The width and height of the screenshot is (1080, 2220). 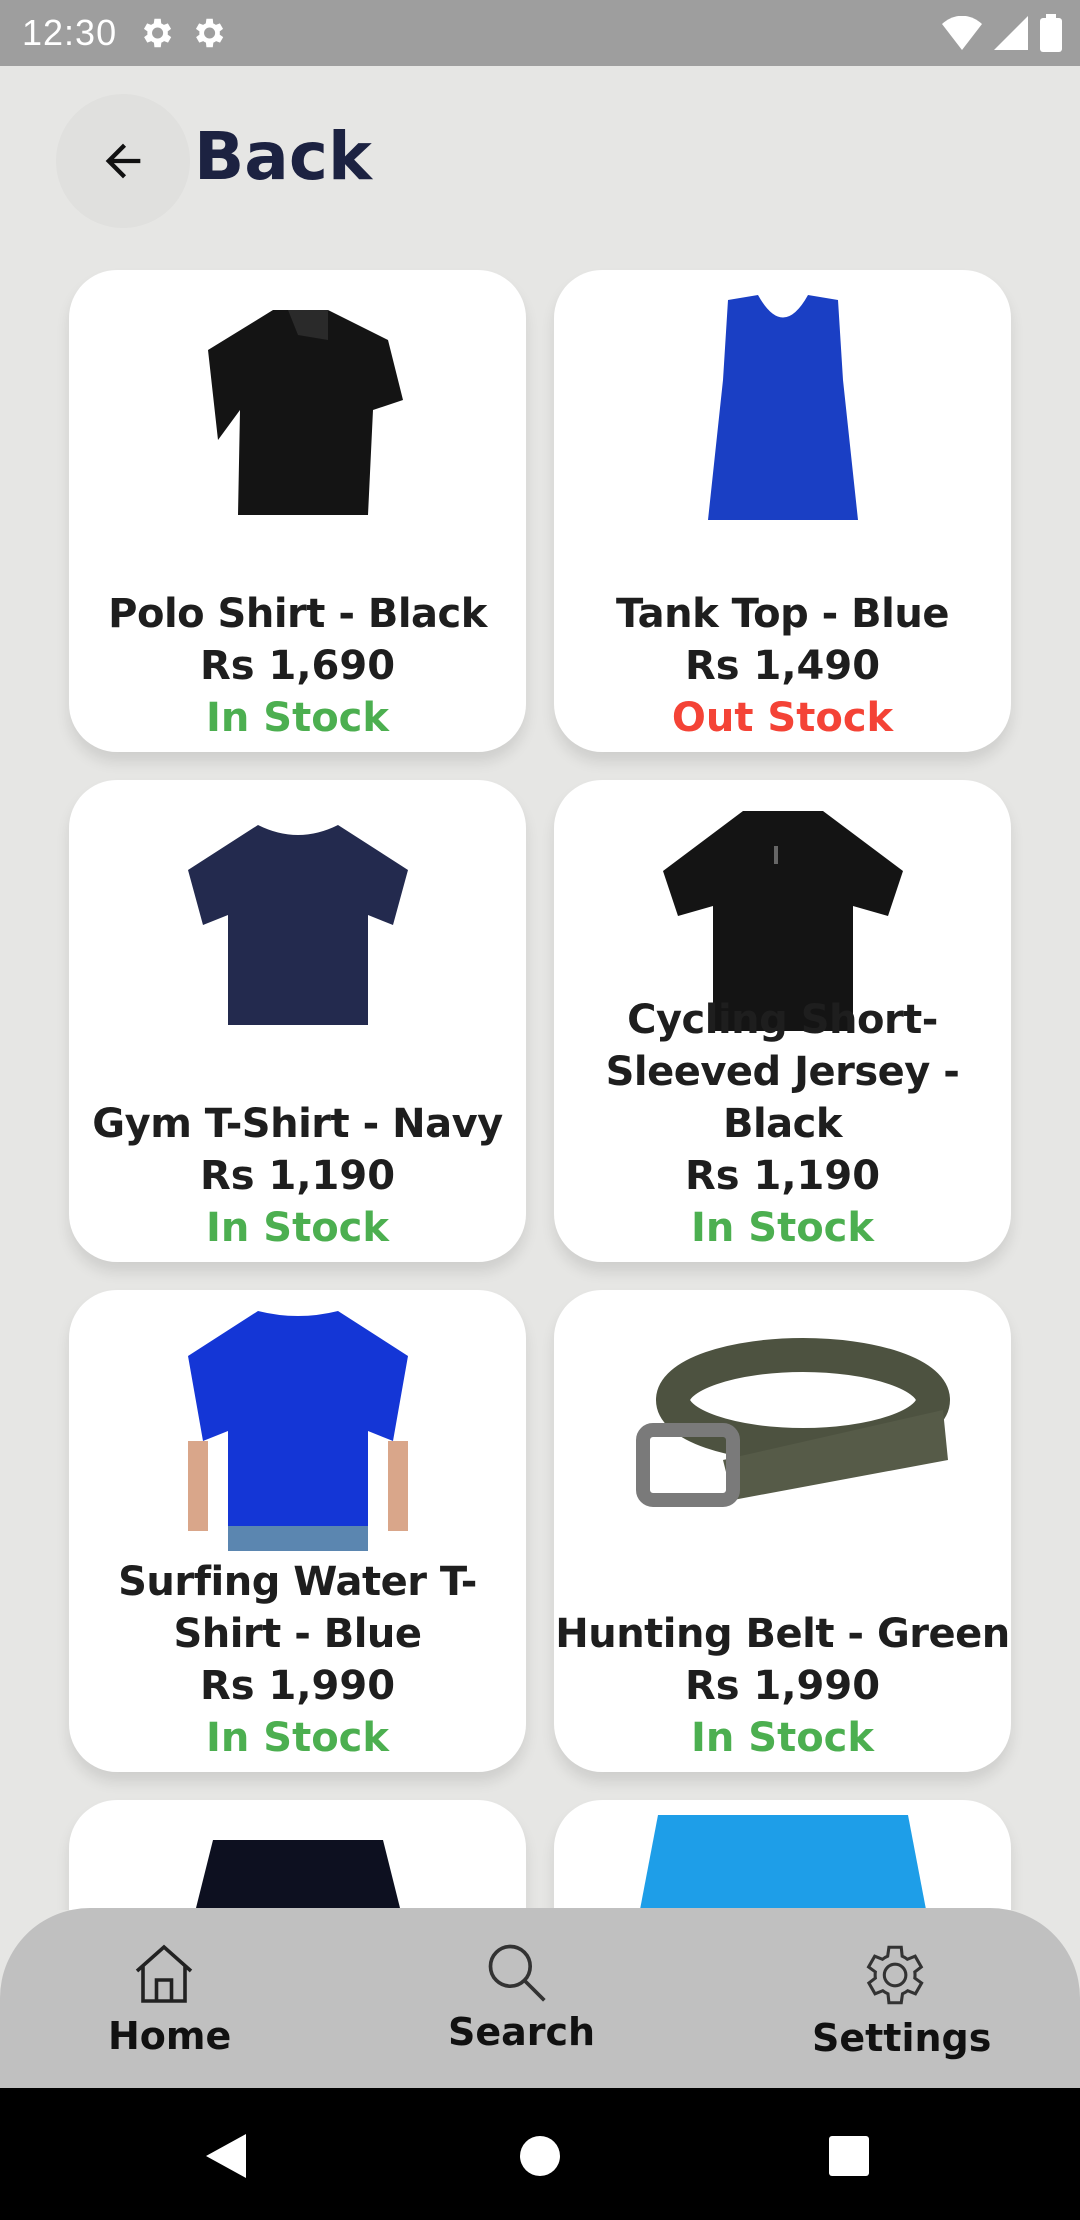 I want to click on product-price: Rs 1,690, so click(x=297, y=666).